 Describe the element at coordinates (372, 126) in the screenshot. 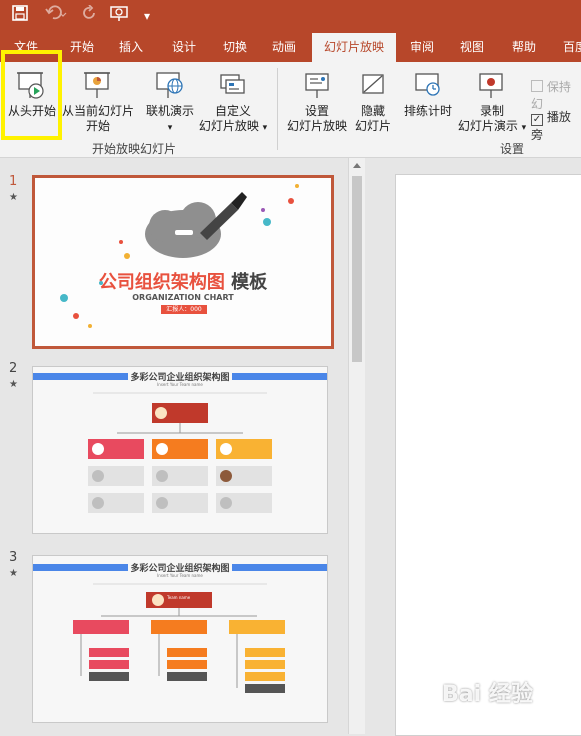

I see `hide-slide-label-2: 幻灯片` at that location.